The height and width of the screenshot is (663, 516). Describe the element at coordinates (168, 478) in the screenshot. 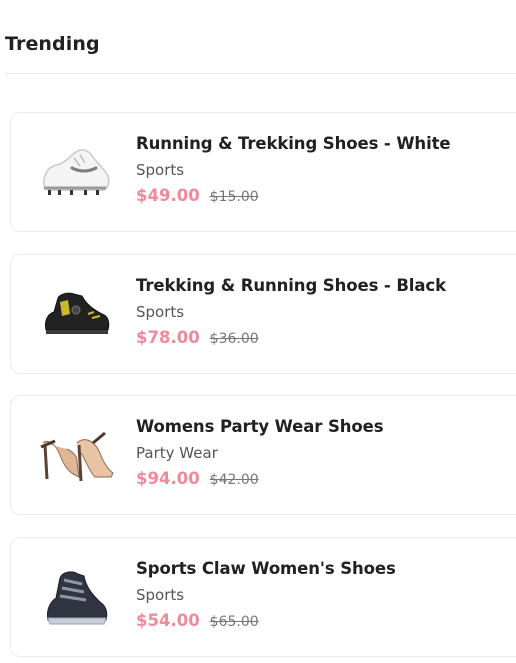

I see `product-price: $94.00` at that location.